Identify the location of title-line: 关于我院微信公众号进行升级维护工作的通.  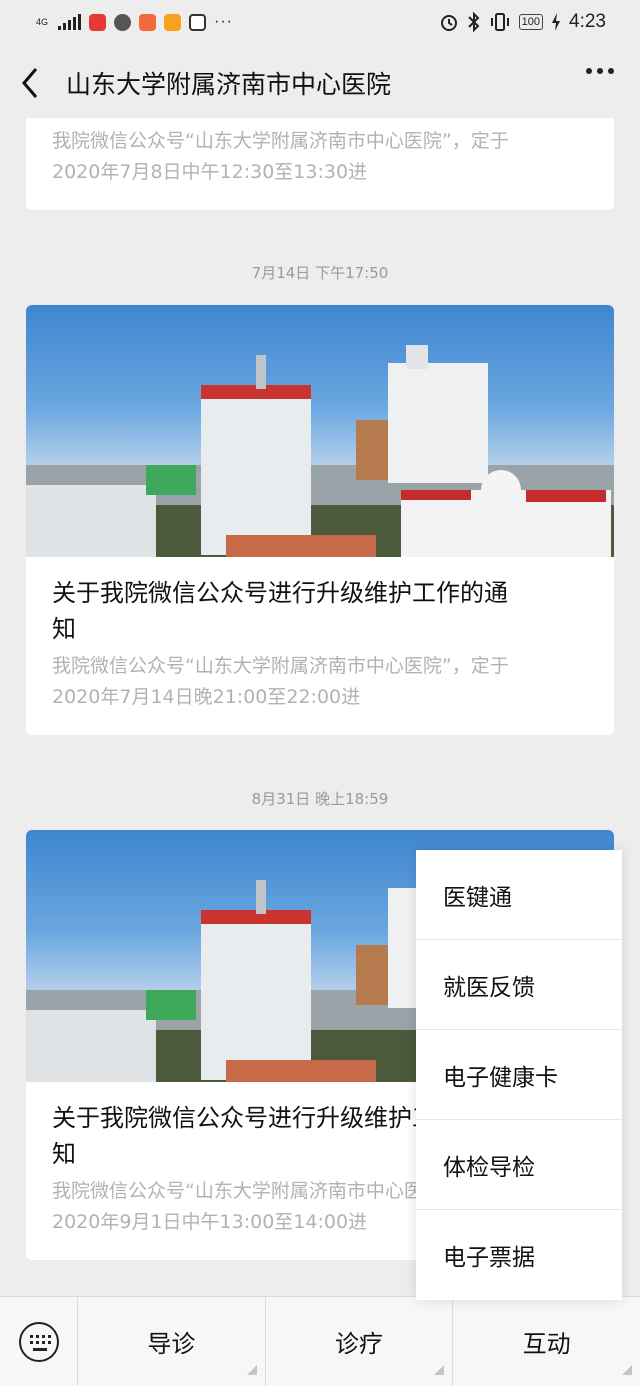
(280, 593).